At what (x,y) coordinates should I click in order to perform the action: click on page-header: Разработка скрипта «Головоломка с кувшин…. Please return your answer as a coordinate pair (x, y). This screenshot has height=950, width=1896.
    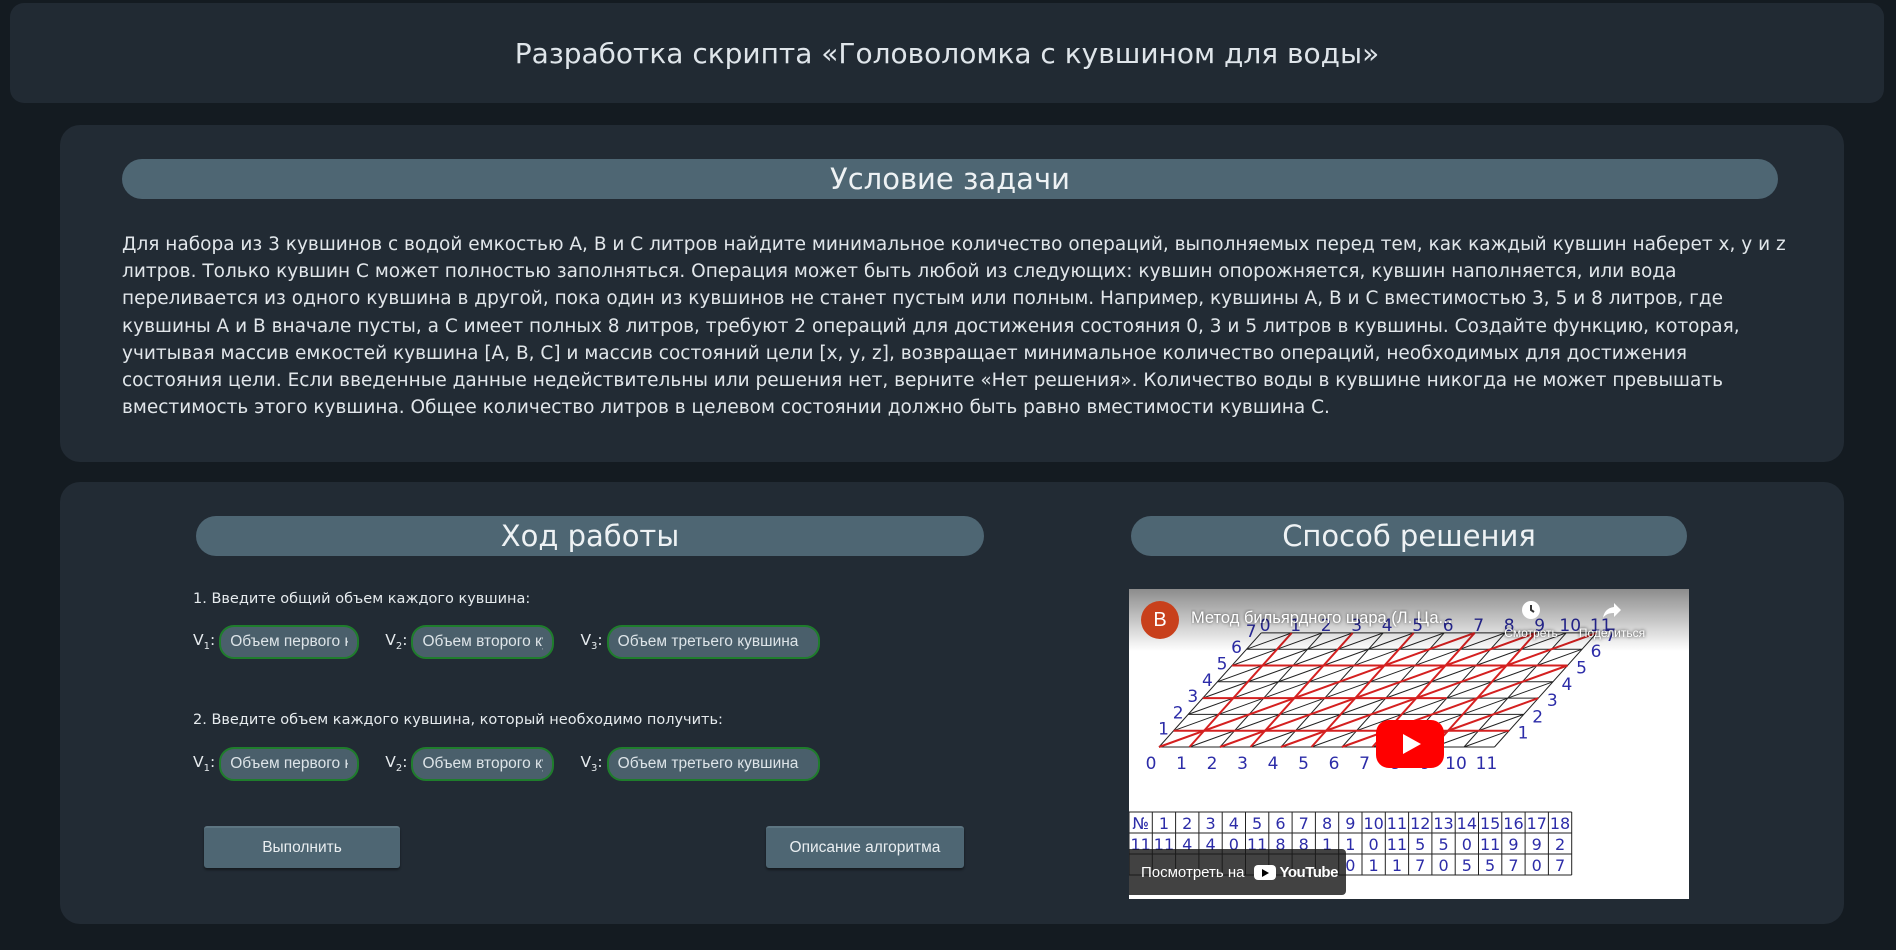
    Looking at the image, I should click on (947, 53).